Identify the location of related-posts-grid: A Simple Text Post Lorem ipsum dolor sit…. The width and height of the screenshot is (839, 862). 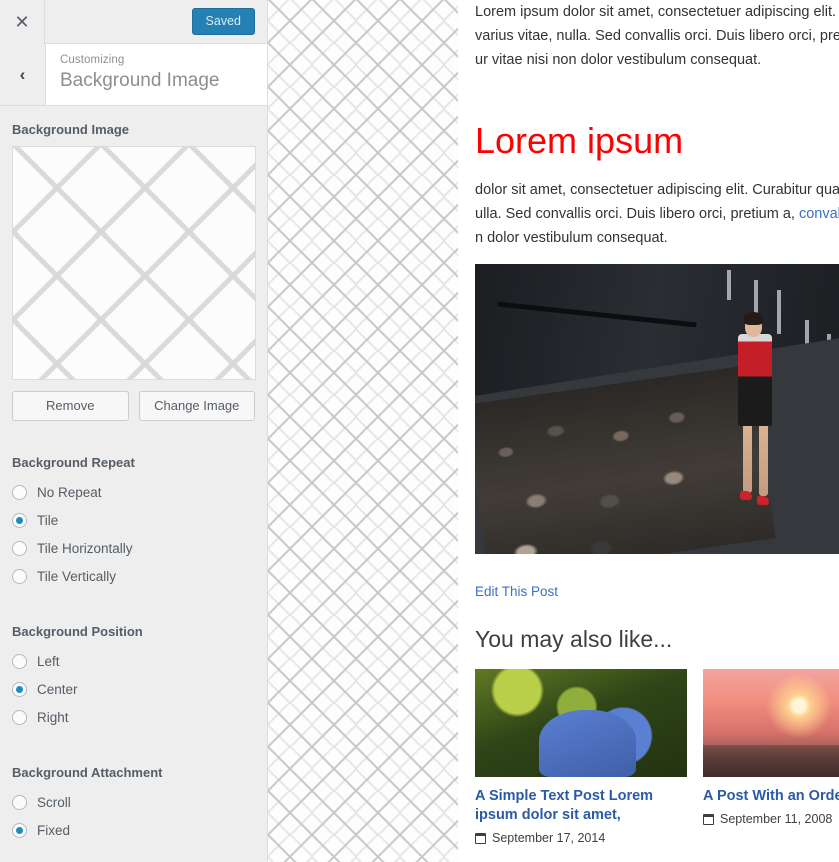
(657, 757).